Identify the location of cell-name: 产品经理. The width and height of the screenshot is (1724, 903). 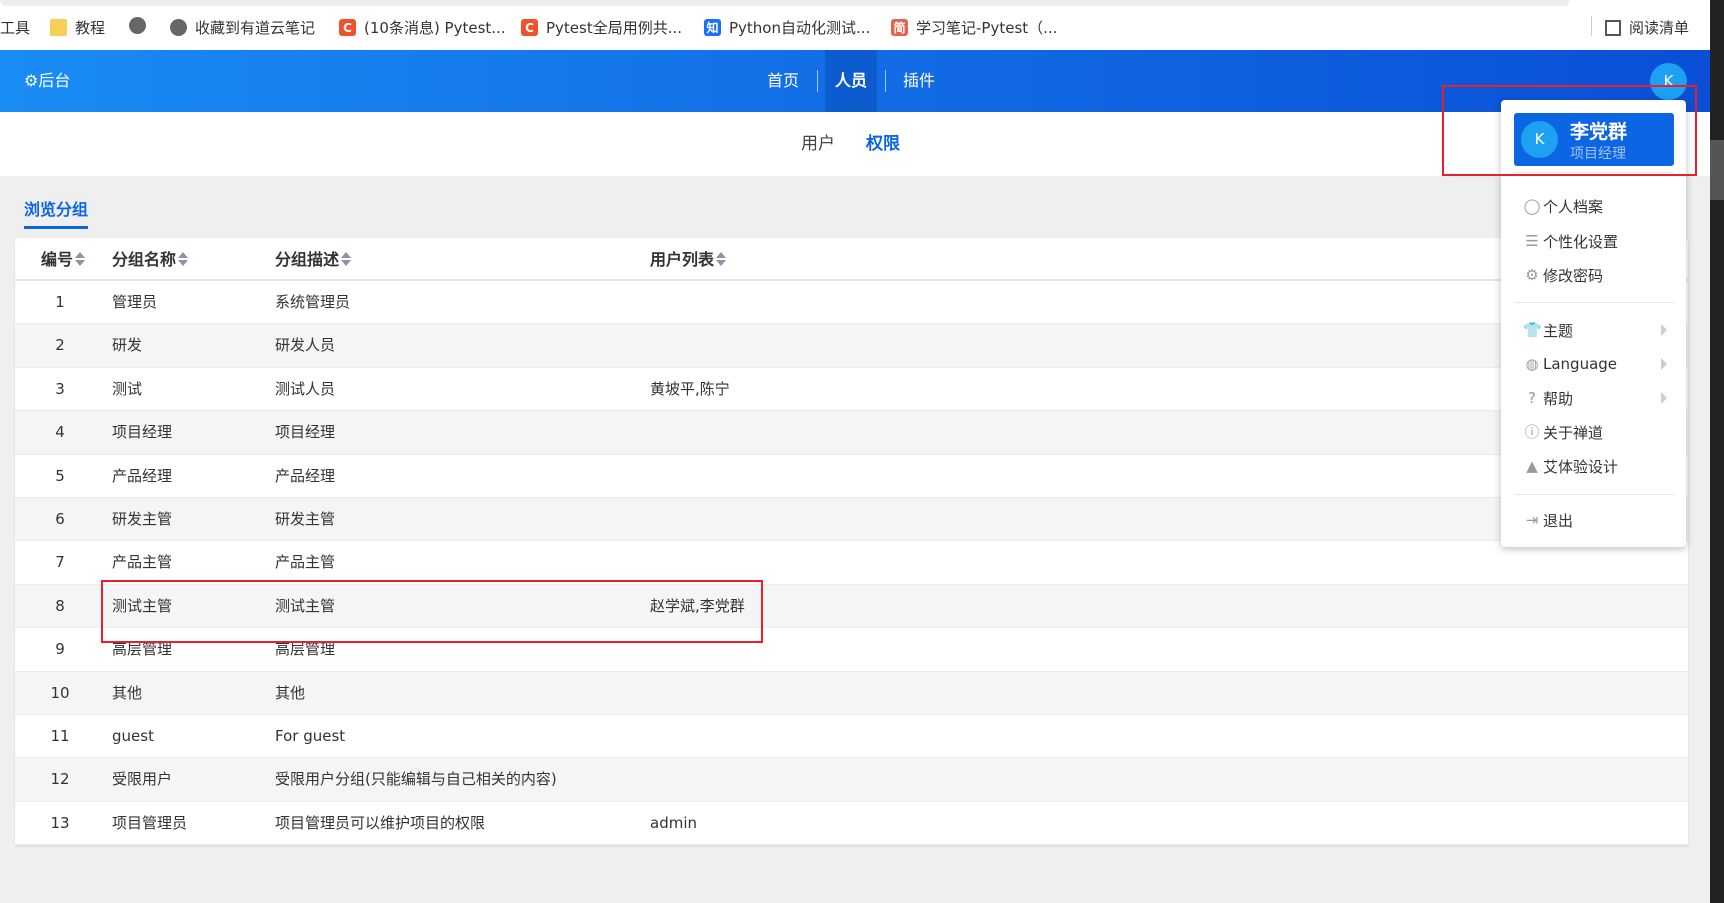
(142, 475).